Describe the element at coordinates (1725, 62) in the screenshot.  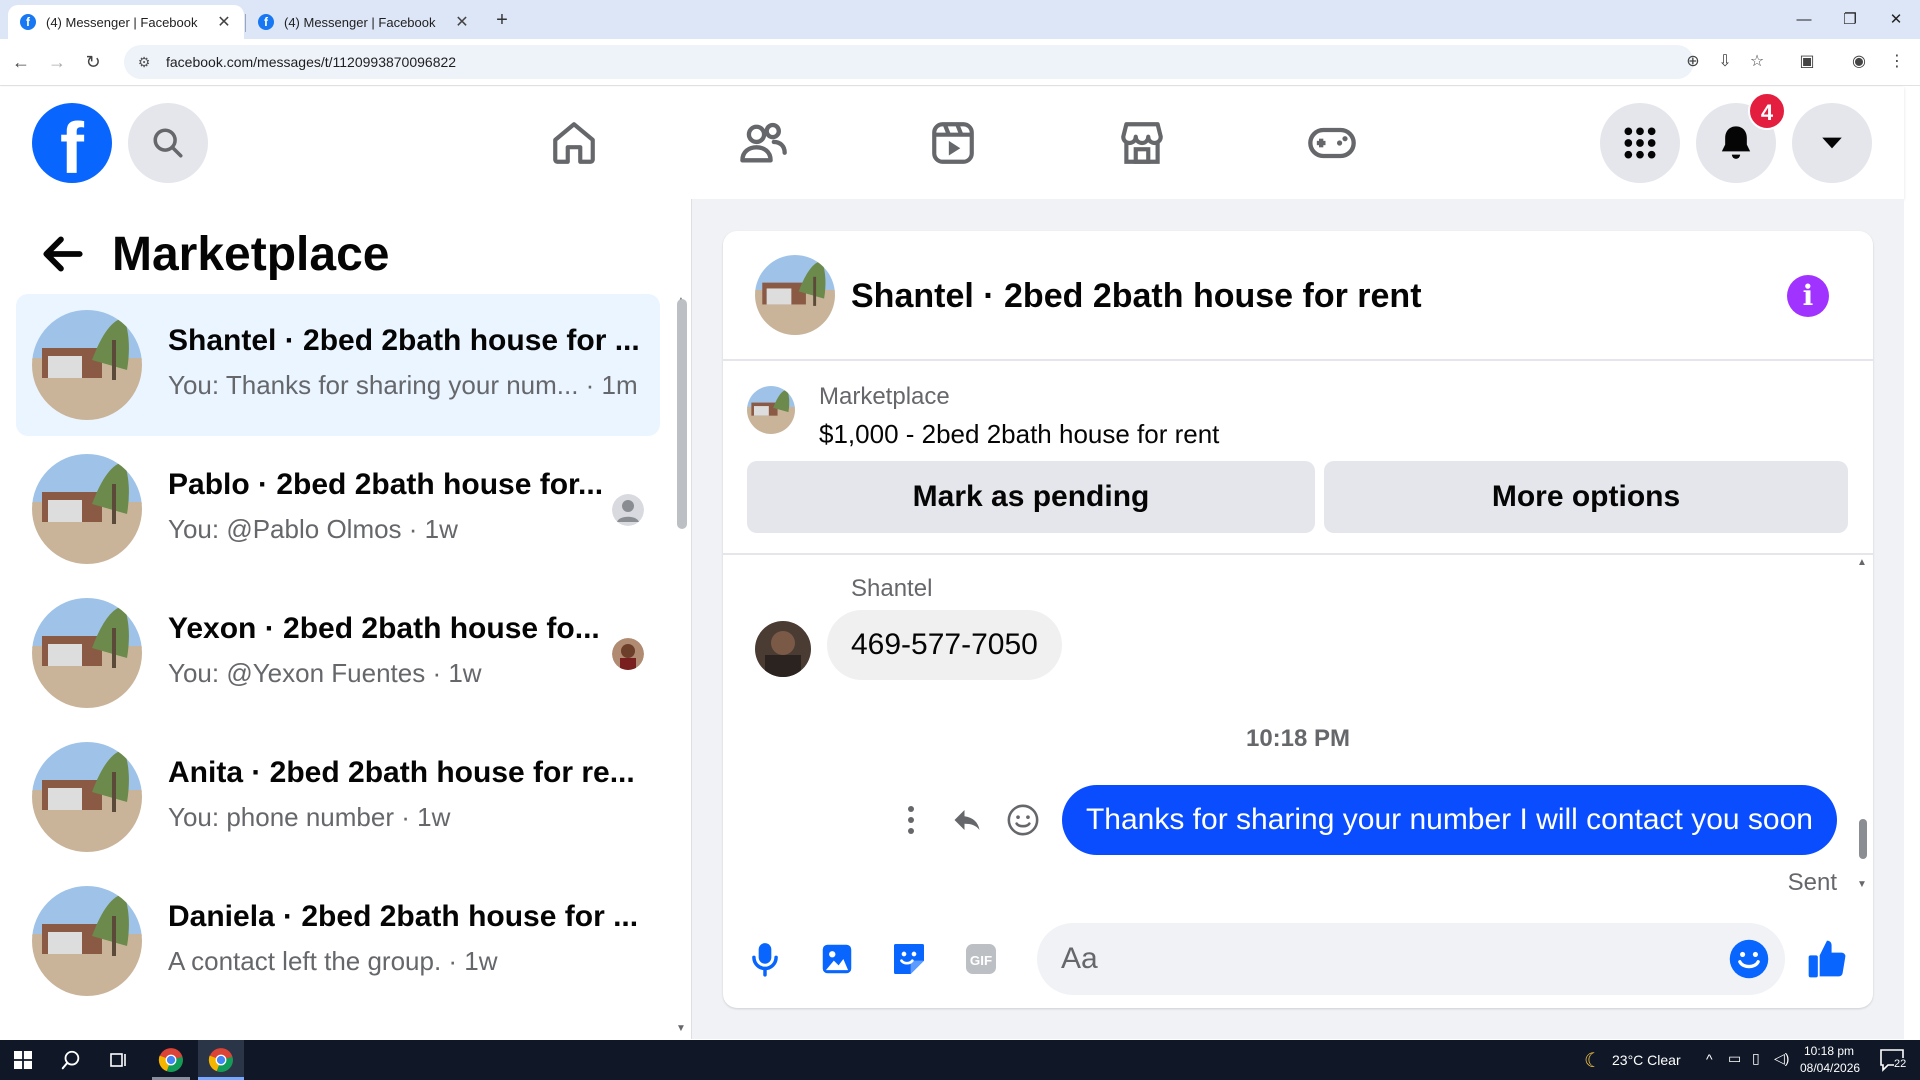
I see `install-app-icon: ⇩` at that location.